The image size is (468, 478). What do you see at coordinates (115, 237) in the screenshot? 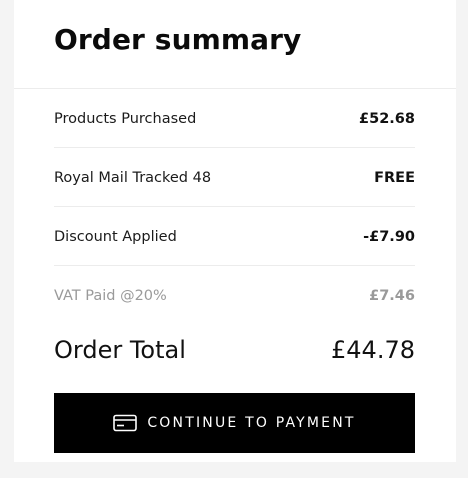
I see `discount-label: Discount Applied` at bounding box center [115, 237].